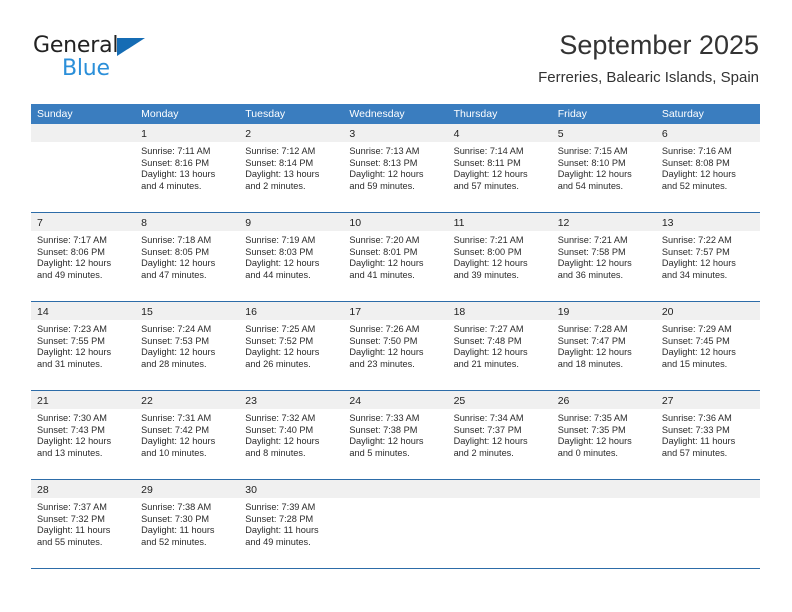  I want to click on day-number-band: 18, so click(499, 311).